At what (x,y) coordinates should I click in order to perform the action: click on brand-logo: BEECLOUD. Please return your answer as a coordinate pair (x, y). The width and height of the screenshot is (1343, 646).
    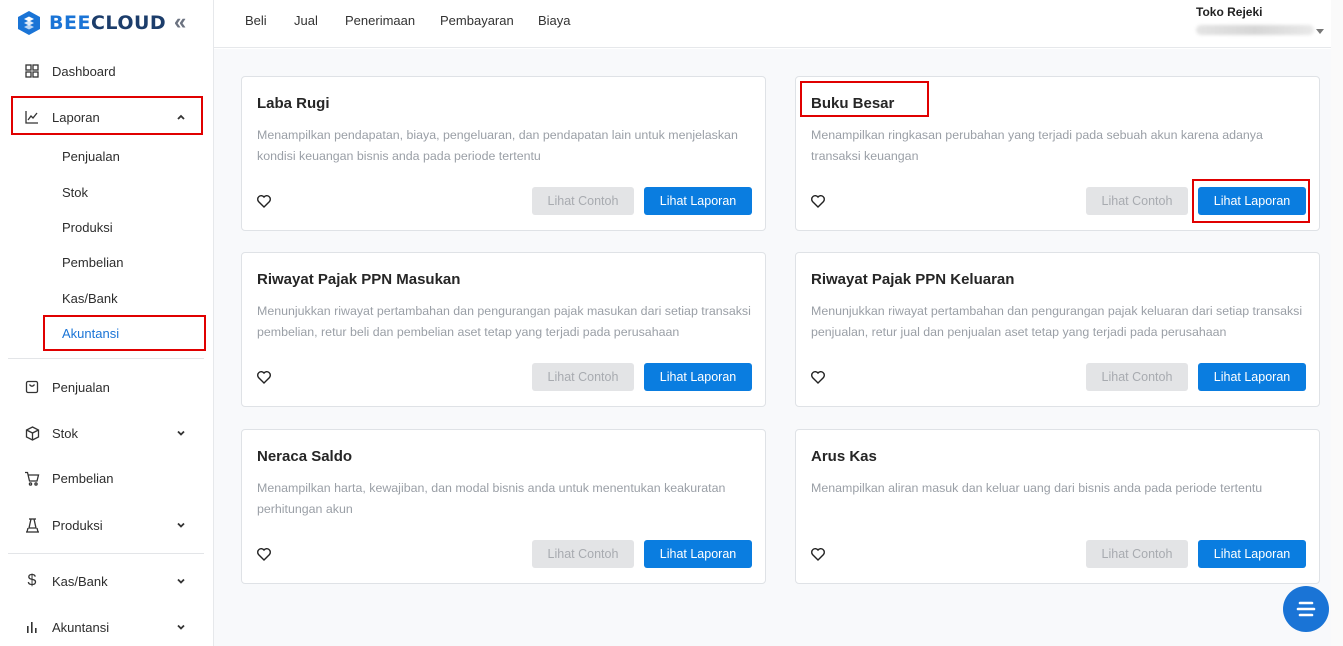
    Looking at the image, I should click on (91, 23).